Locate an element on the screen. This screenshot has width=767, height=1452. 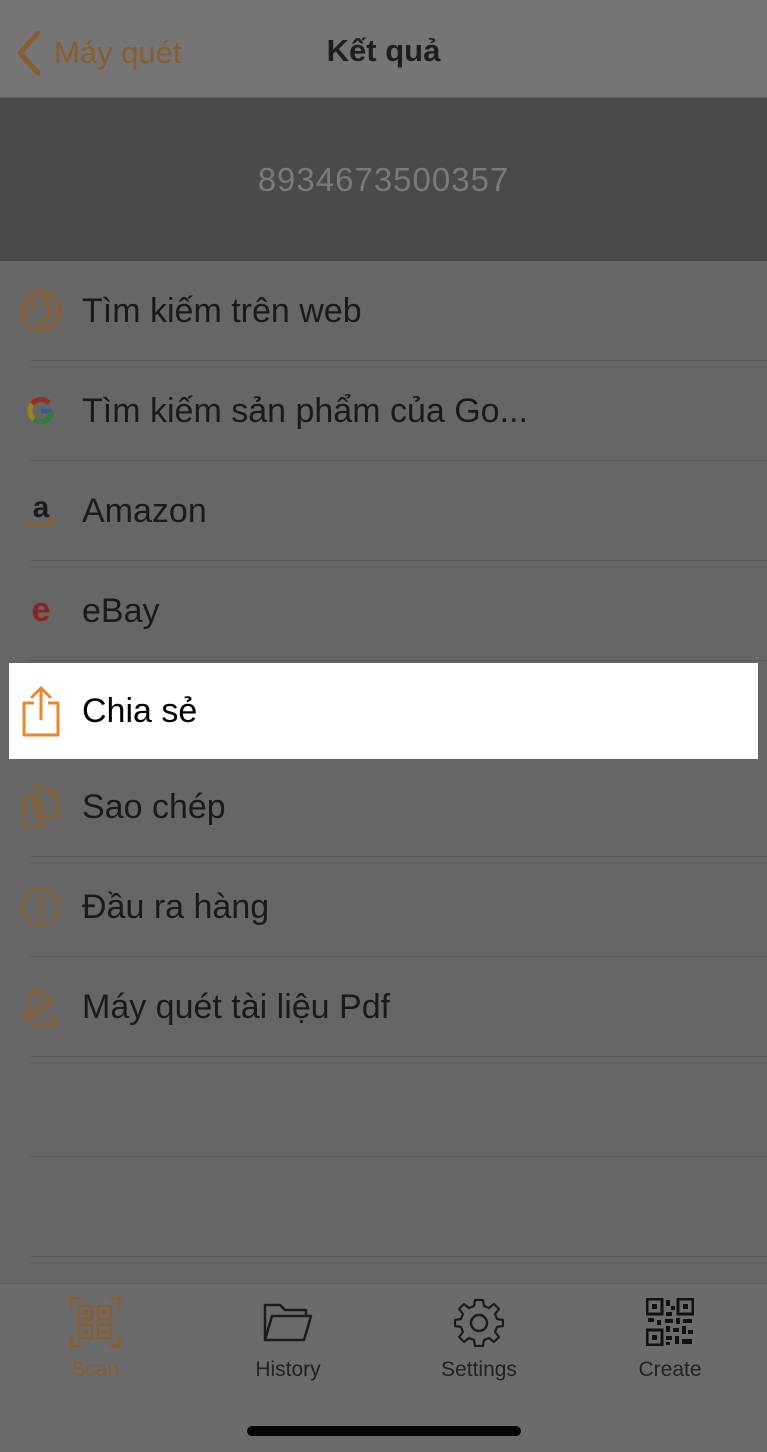
gear-icon is located at coordinates (479, 1322).